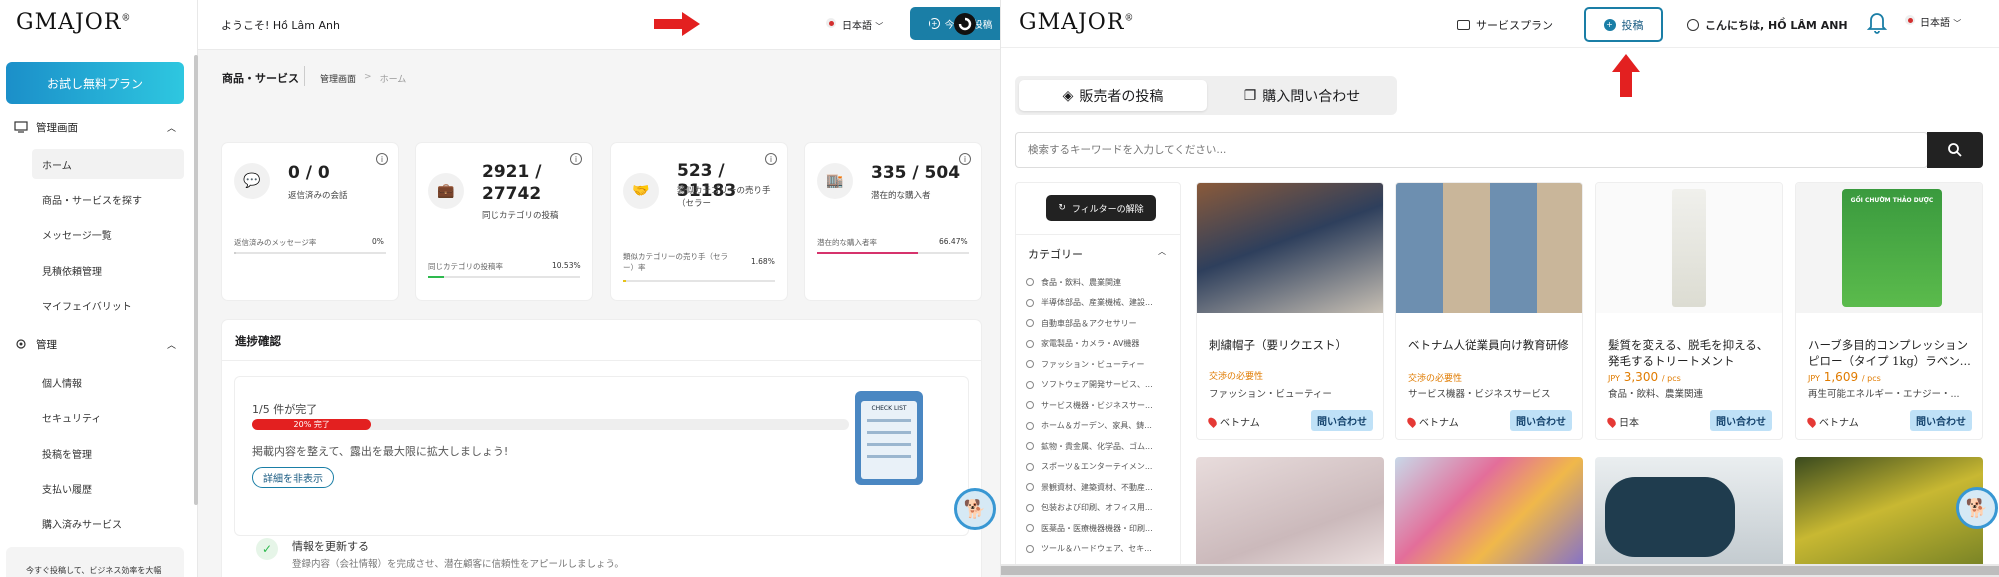 The height and width of the screenshot is (577, 1999). I want to click on category-item: 食品・飲料、農業関連, so click(1101, 282).